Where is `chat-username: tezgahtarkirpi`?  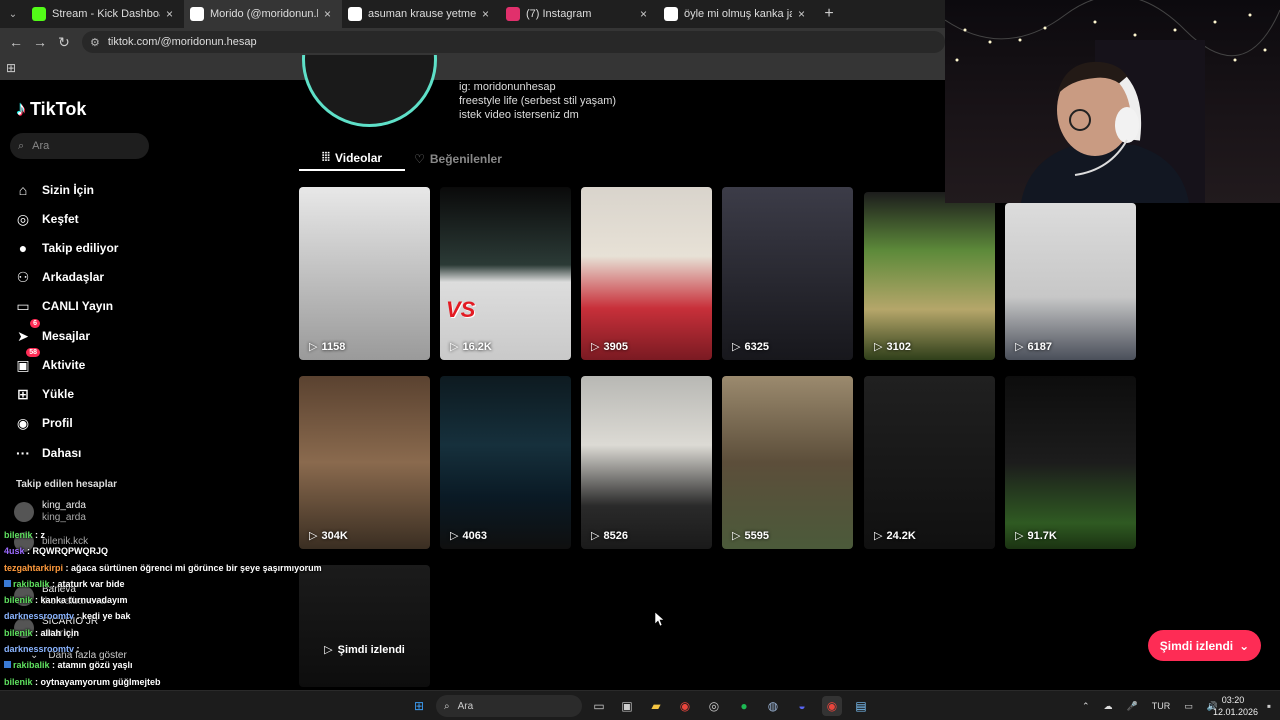 chat-username: tezgahtarkirpi is located at coordinates (34, 567).